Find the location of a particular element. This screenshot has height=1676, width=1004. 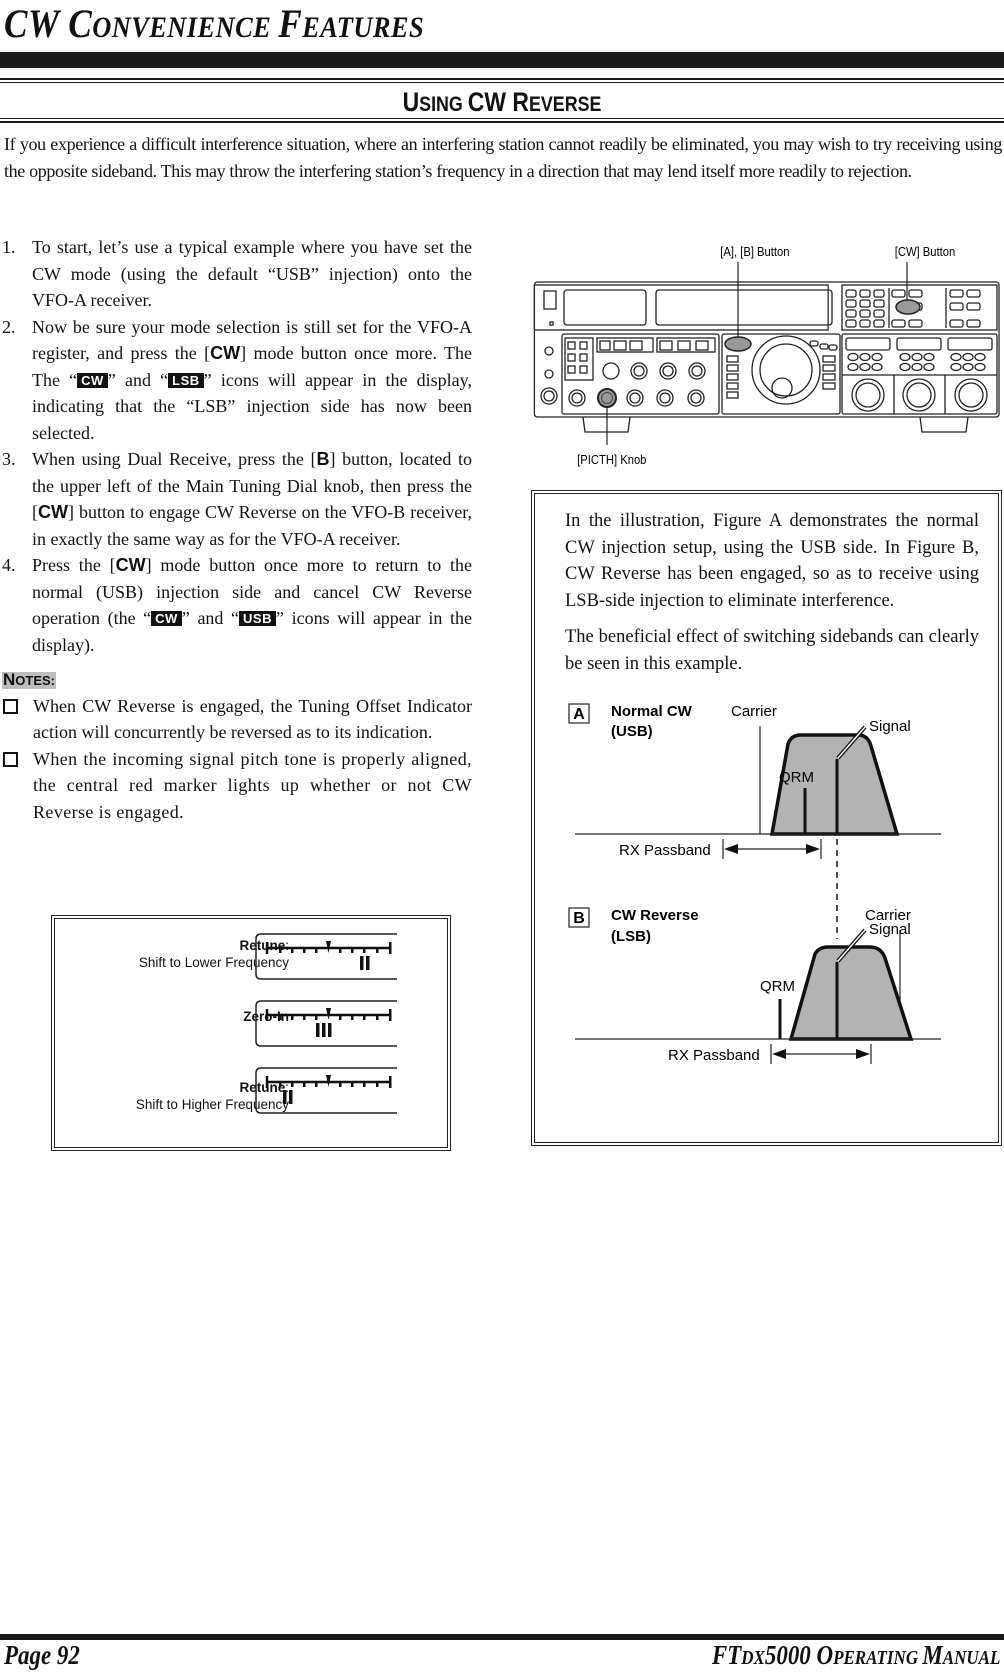

title-part: C is located at coordinates (80, 23).